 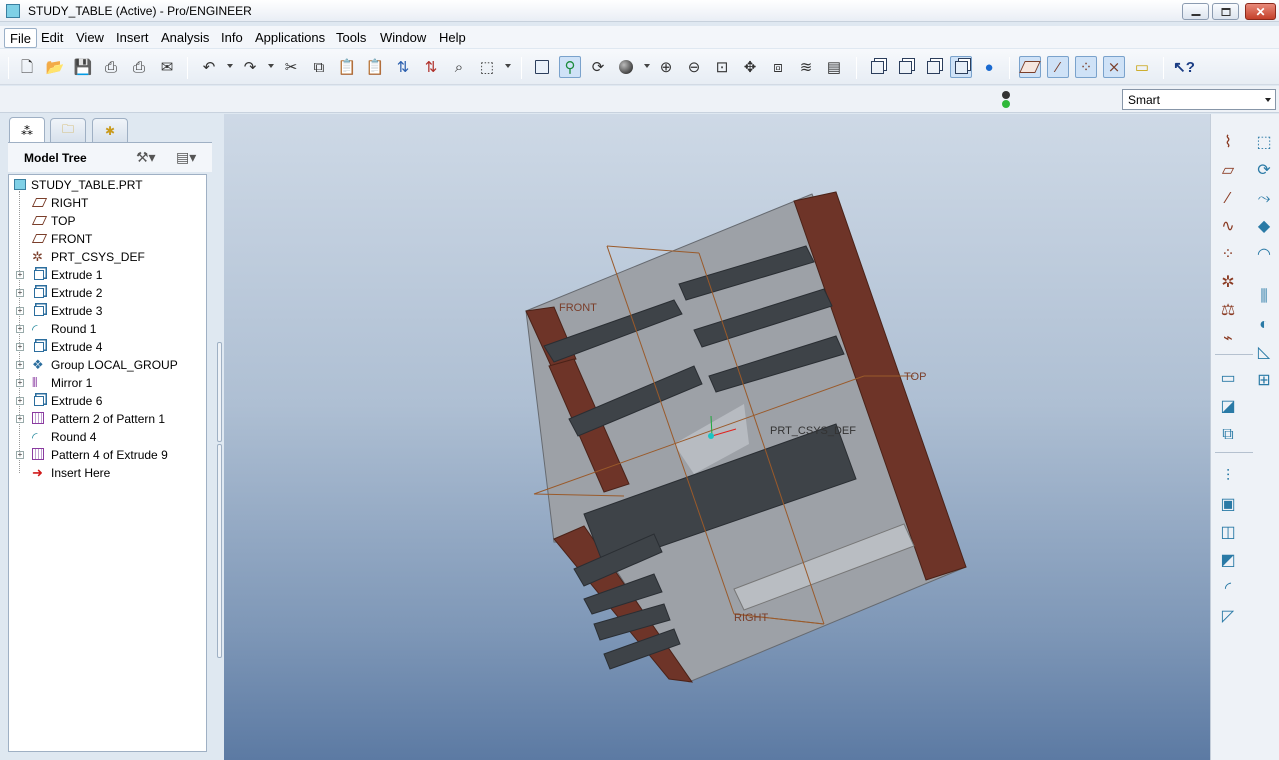 I want to click on redo-dropdown-icon, so click(x=271, y=66).